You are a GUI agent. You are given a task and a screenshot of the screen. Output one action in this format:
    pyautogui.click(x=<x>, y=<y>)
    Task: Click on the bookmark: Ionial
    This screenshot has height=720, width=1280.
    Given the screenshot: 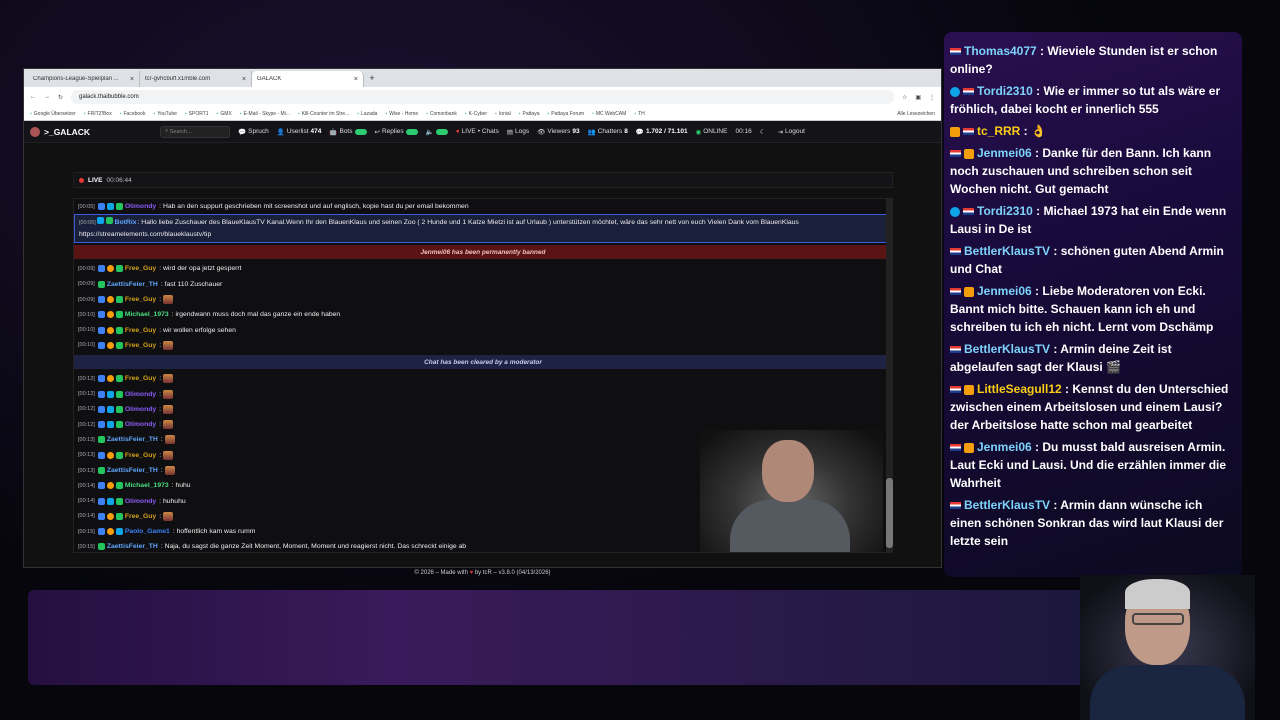 What is the action you would take?
    pyautogui.click(x=503, y=114)
    